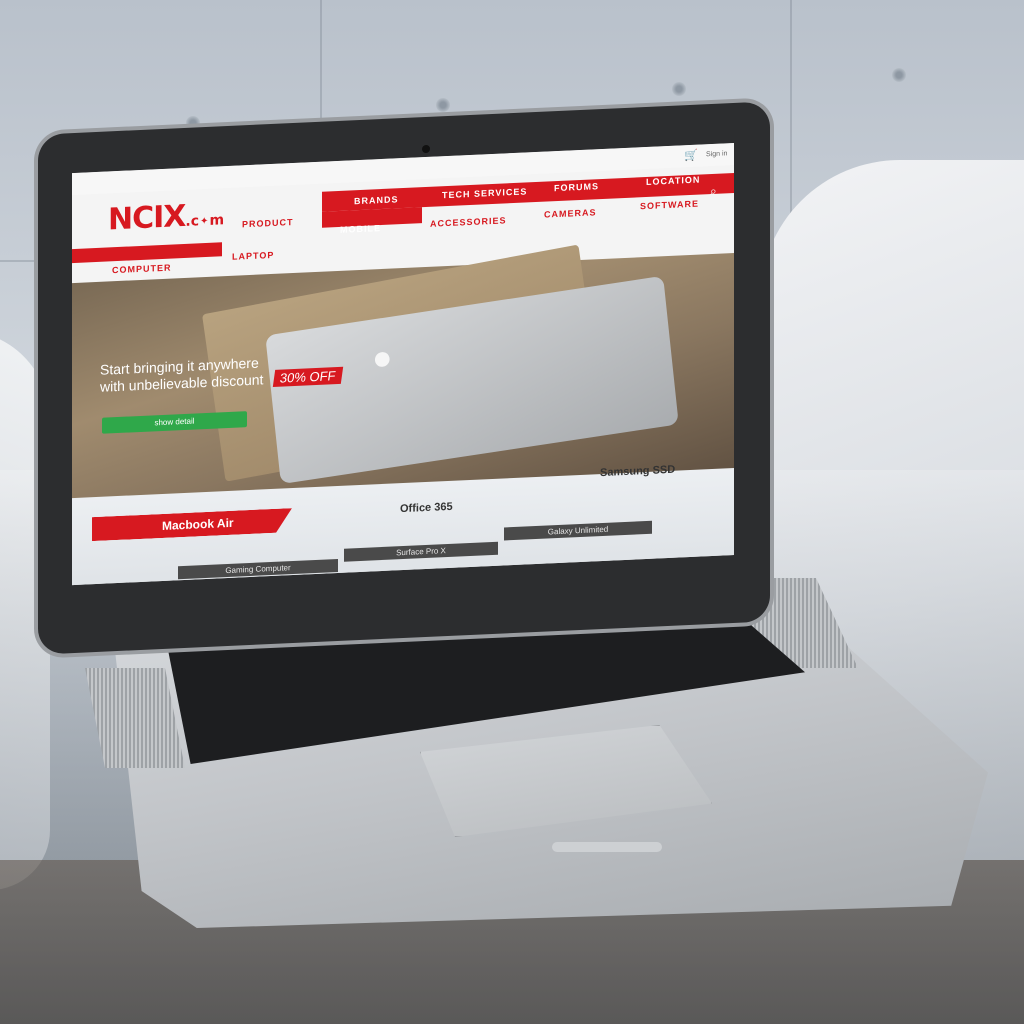  What do you see at coordinates (307, 376) in the screenshot?
I see `discount-badge: 30% OFF` at bounding box center [307, 376].